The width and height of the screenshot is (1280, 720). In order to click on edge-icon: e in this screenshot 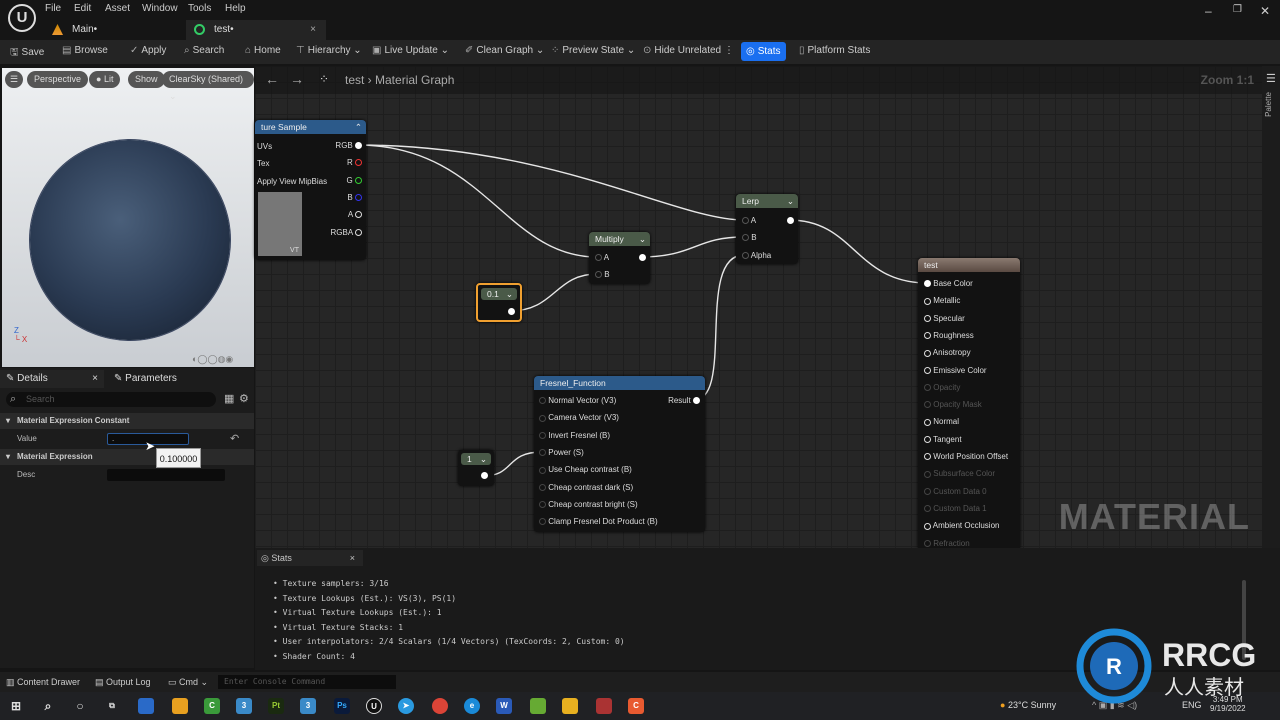, I will do `click(472, 706)`.